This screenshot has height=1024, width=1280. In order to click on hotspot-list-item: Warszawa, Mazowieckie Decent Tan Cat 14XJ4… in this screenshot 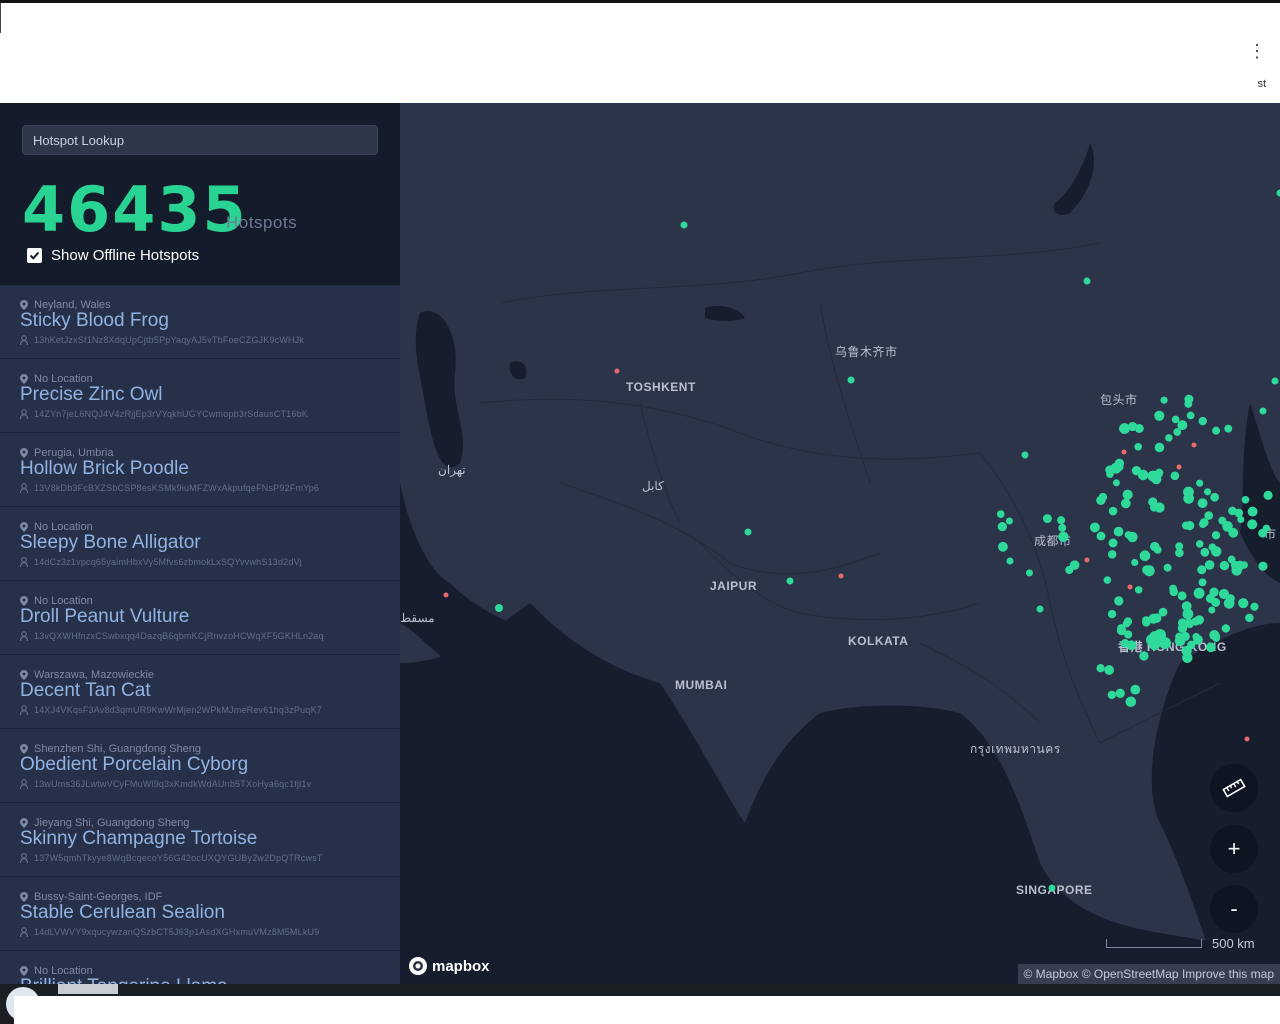, I will do `click(200, 692)`.